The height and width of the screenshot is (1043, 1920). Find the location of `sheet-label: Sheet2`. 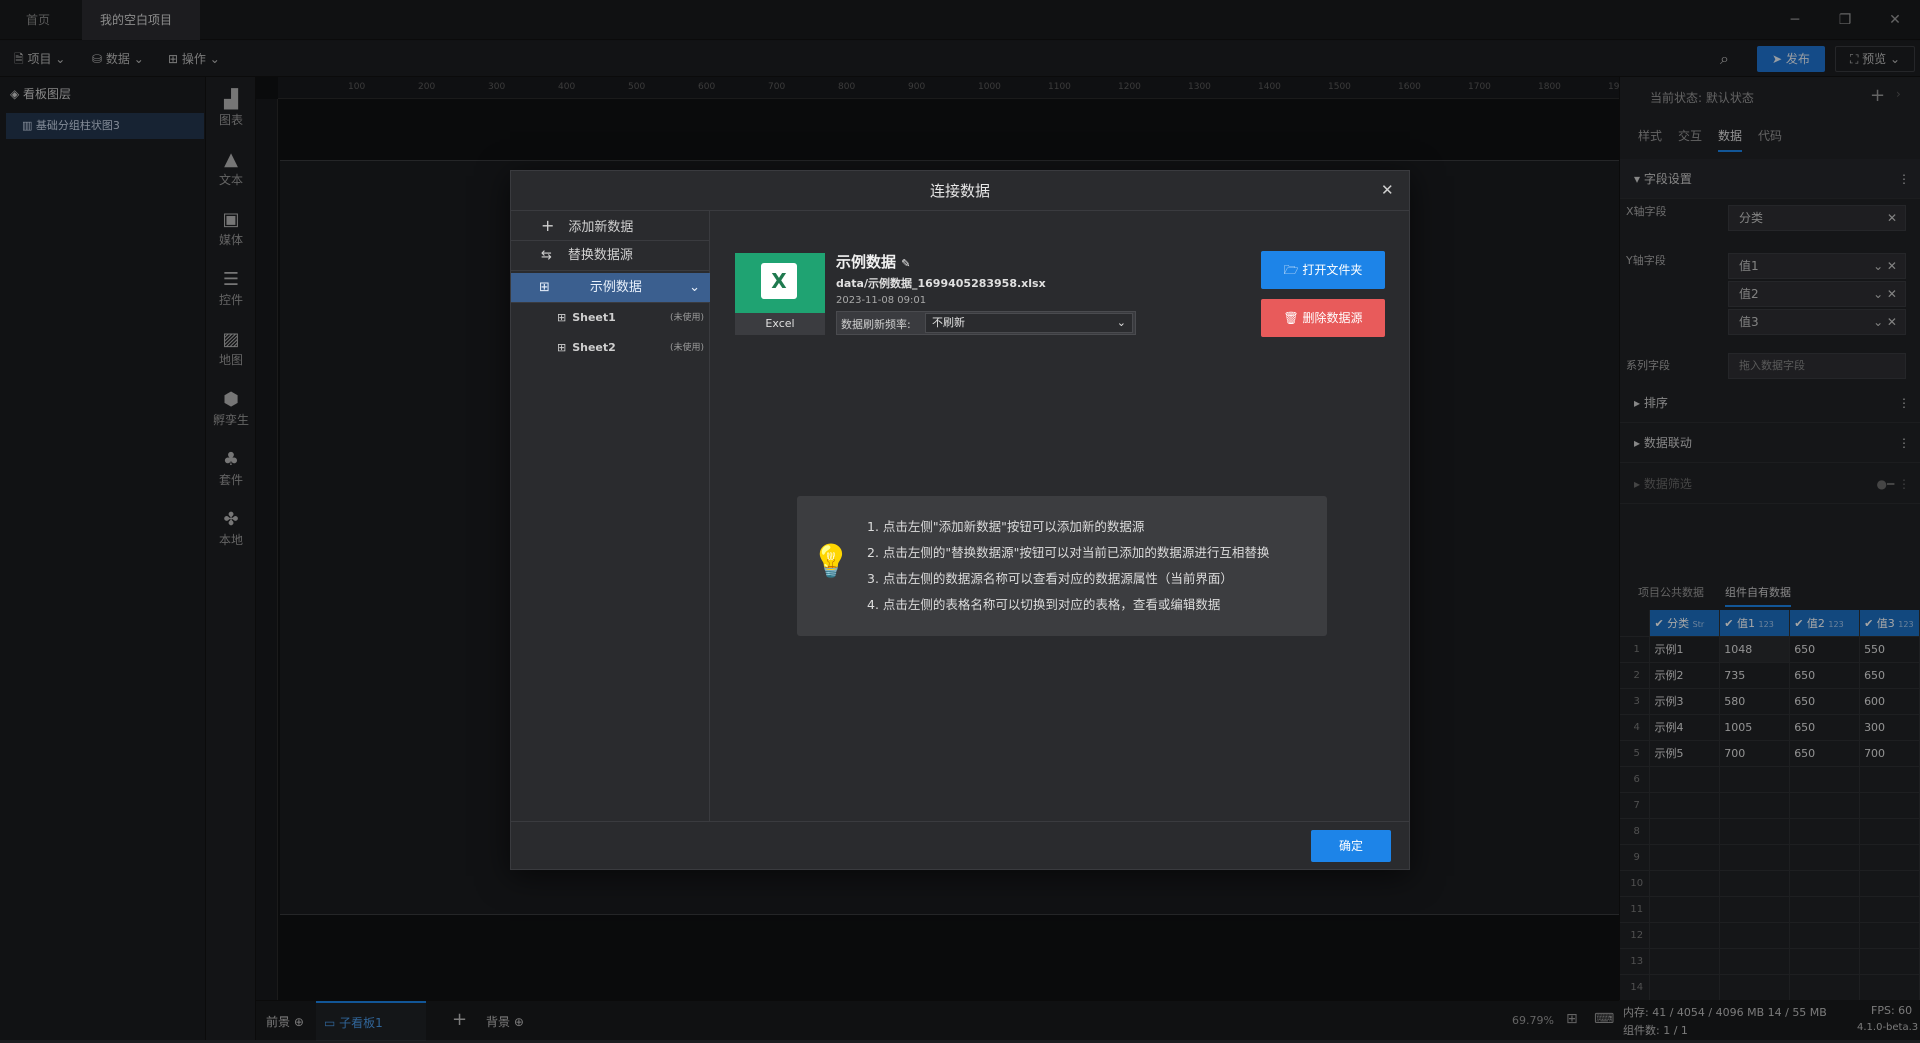

sheet-label: Sheet2 is located at coordinates (594, 347).